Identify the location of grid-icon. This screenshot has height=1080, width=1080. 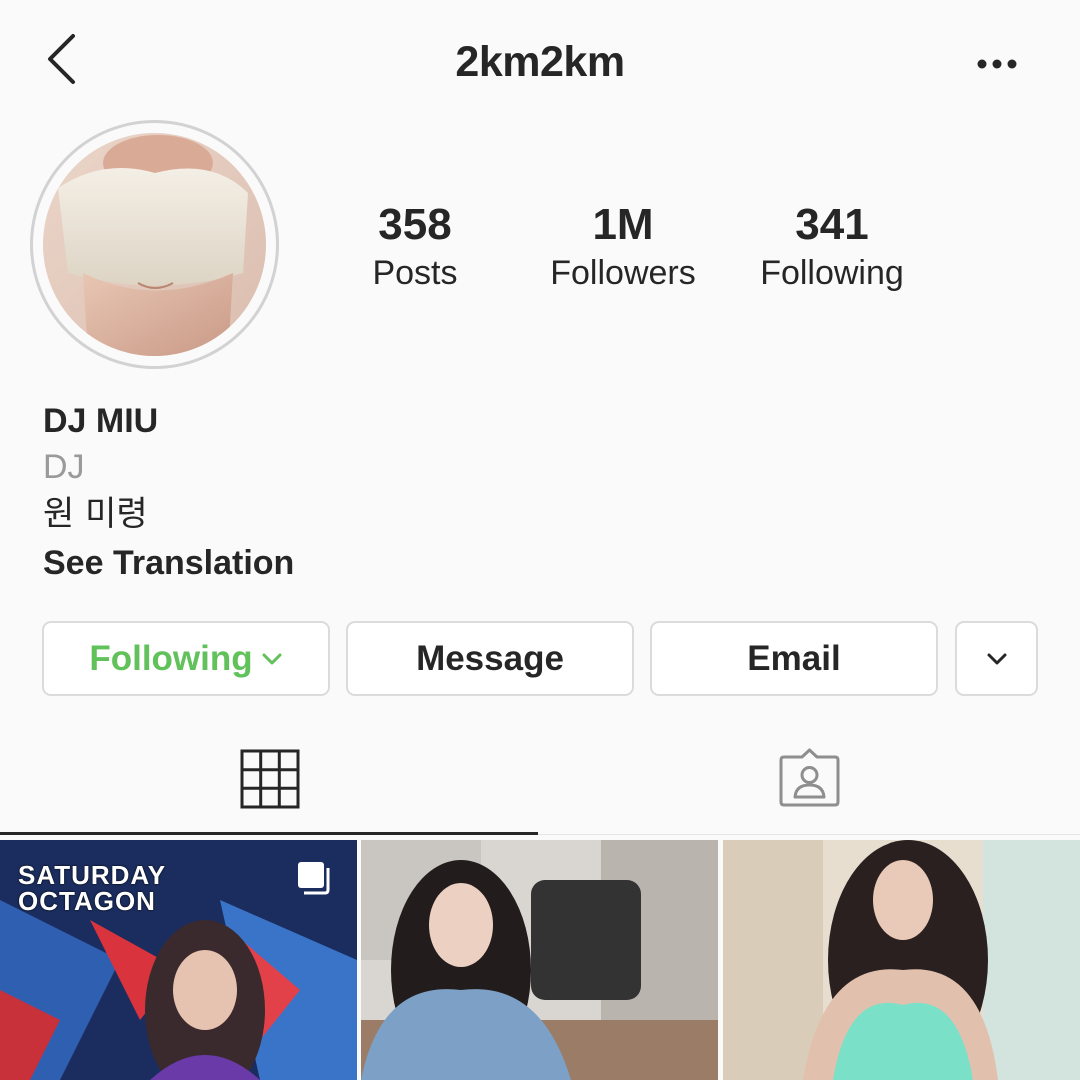
(270, 779).